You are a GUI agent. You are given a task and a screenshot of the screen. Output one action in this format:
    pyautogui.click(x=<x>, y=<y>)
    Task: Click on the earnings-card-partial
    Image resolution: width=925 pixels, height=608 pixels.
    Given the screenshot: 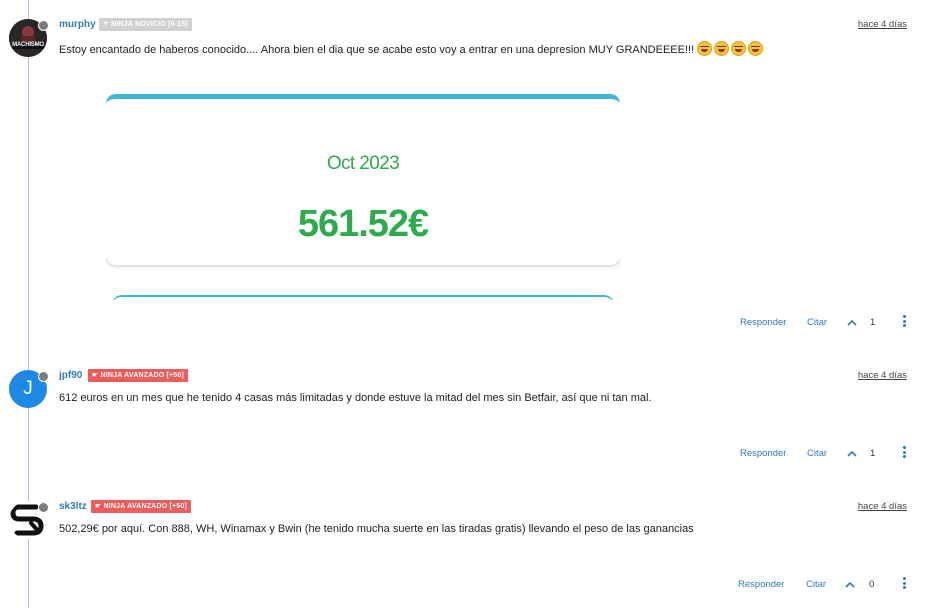 What is the action you would take?
    pyautogui.click(x=363, y=297)
    